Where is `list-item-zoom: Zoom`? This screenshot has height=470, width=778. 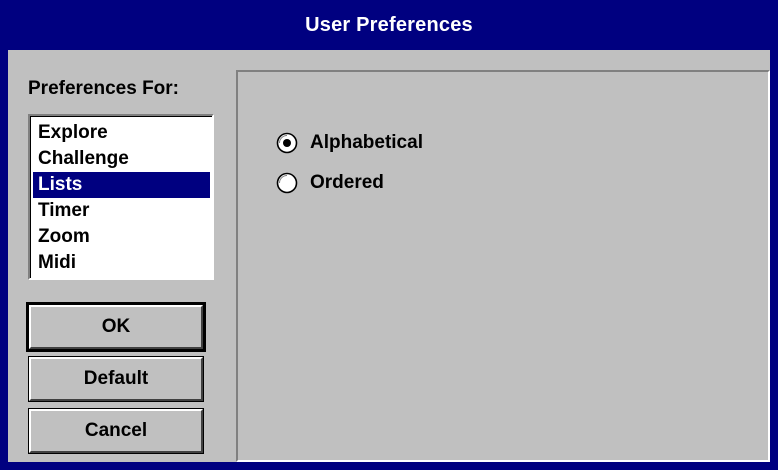 list-item-zoom: Zoom is located at coordinates (121, 237).